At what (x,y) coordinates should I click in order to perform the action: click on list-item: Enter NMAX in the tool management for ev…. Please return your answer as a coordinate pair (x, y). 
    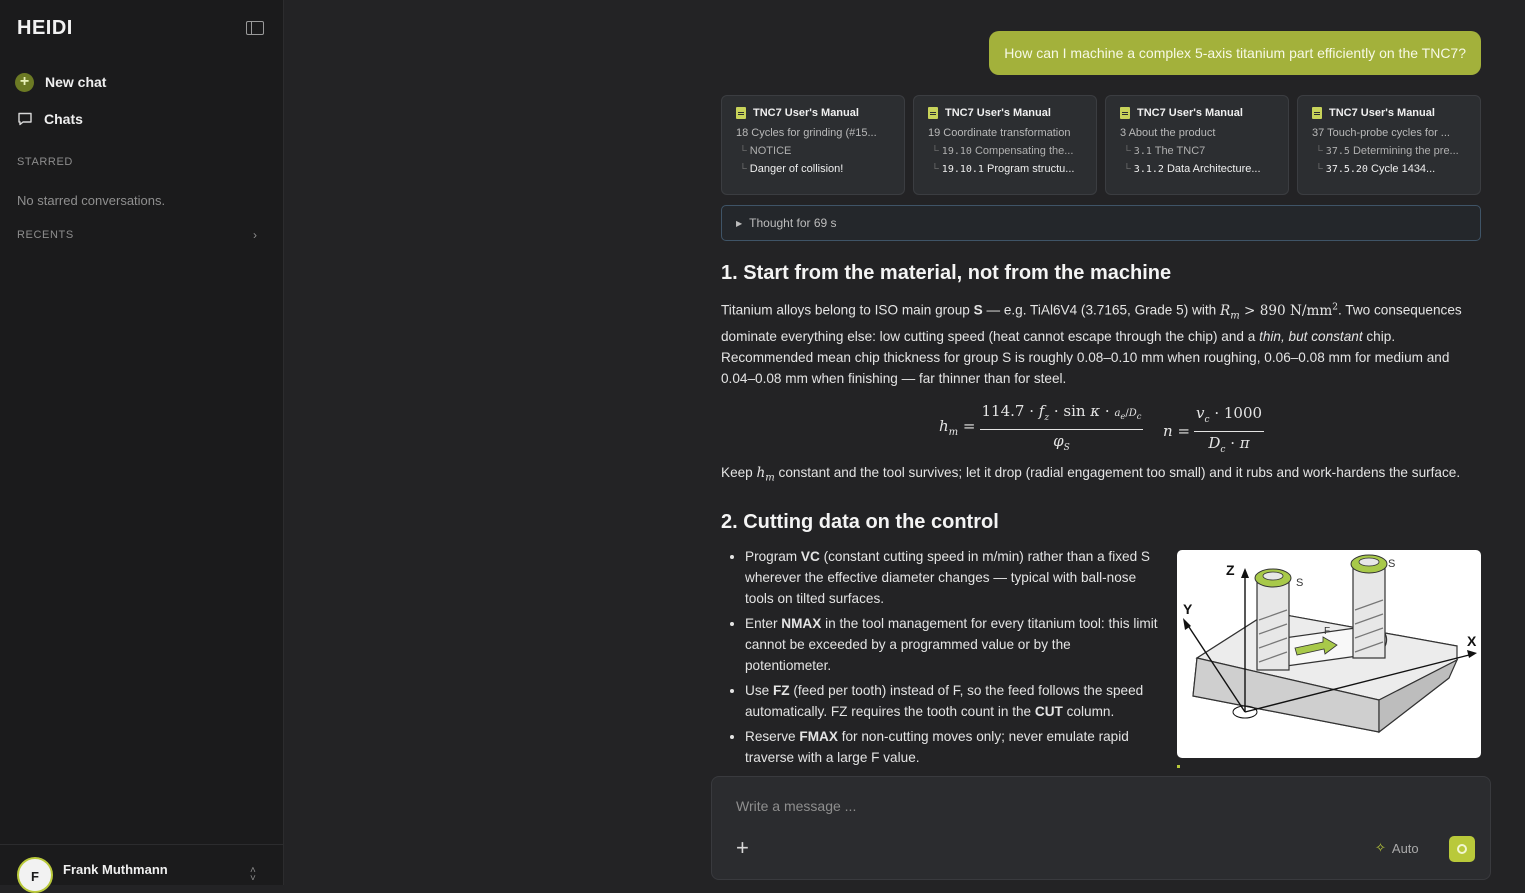
    Looking at the image, I should click on (952, 644).